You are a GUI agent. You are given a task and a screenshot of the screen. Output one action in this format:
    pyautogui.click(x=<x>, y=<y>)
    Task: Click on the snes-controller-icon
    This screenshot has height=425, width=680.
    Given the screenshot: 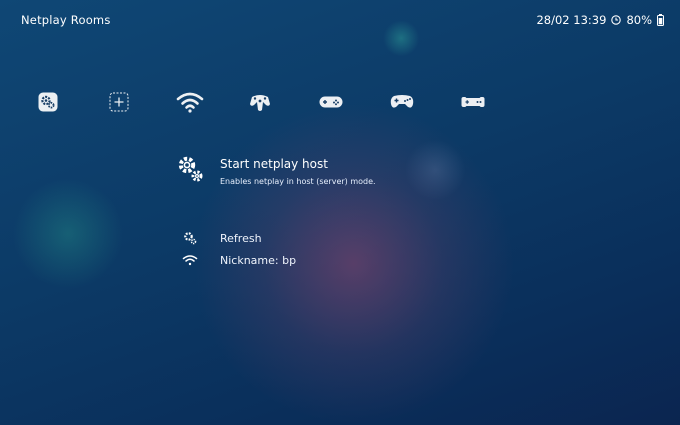 What is the action you would take?
    pyautogui.click(x=331, y=102)
    